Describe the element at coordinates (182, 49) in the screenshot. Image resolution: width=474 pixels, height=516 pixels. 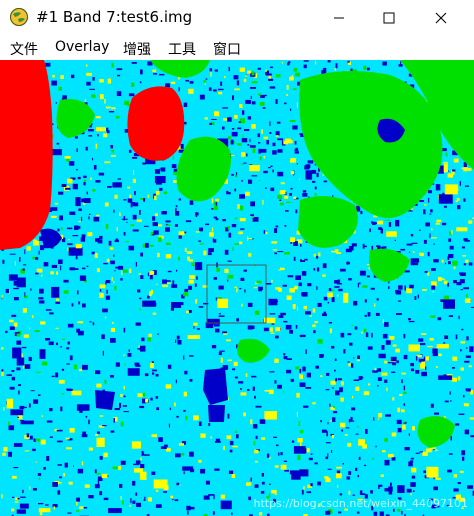
I see `menu-tools: 工具` at that location.